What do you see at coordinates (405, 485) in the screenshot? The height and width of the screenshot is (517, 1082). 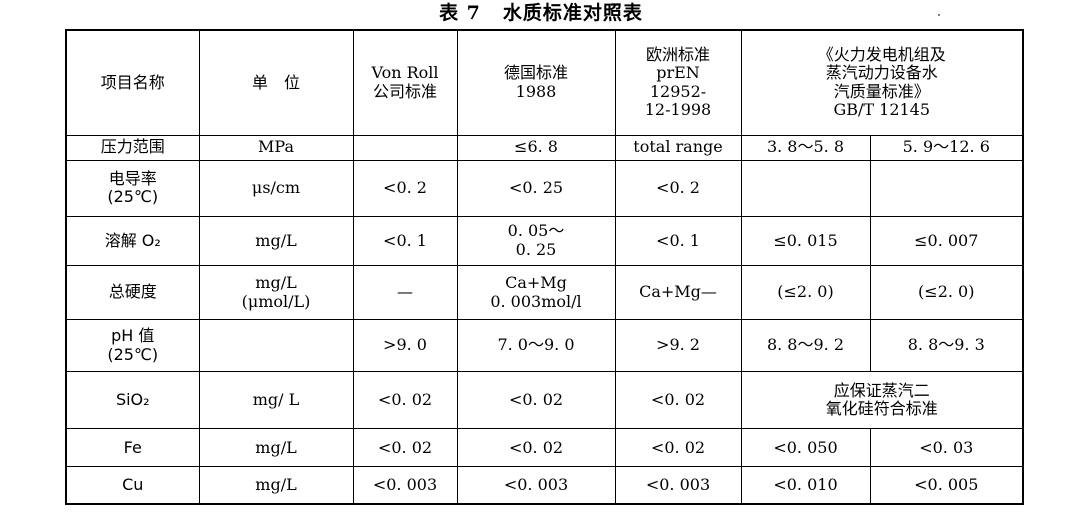 I see `cell-vonroll: <0. 003` at bounding box center [405, 485].